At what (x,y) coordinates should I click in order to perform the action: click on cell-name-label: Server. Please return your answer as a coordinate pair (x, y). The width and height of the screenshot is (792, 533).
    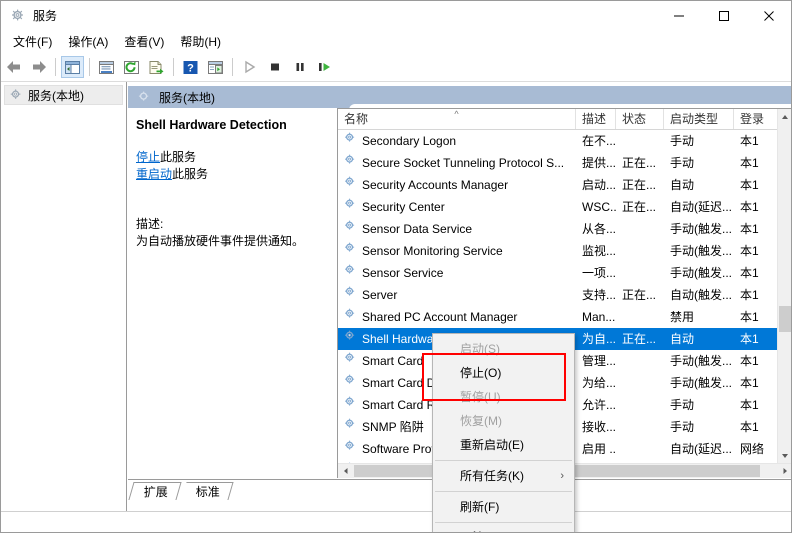
    Looking at the image, I should click on (380, 295).